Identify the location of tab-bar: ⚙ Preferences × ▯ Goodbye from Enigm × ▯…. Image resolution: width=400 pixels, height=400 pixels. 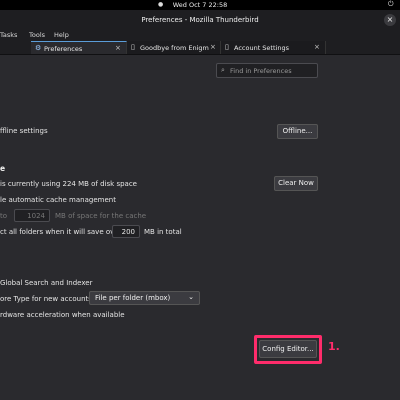
(200, 48).